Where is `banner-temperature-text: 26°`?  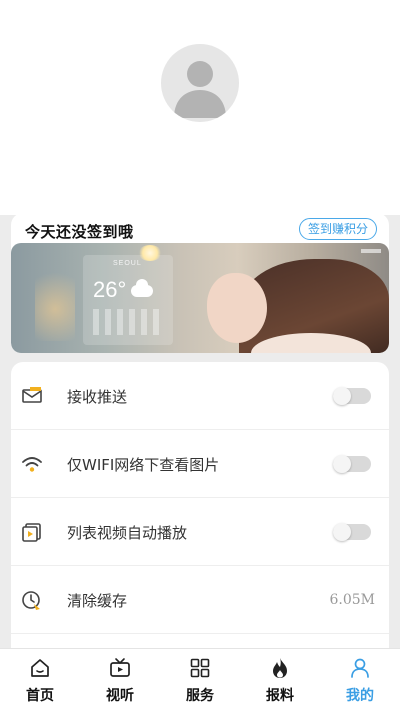 banner-temperature-text: 26° is located at coordinates (110, 289).